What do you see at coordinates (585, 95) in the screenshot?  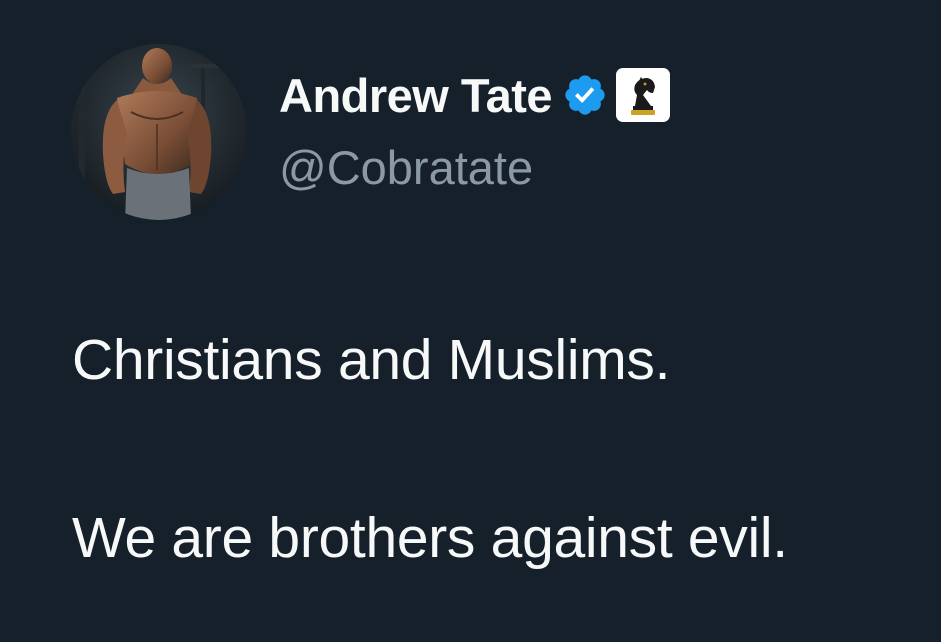 I see `verified-badge-icon` at bounding box center [585, 95].